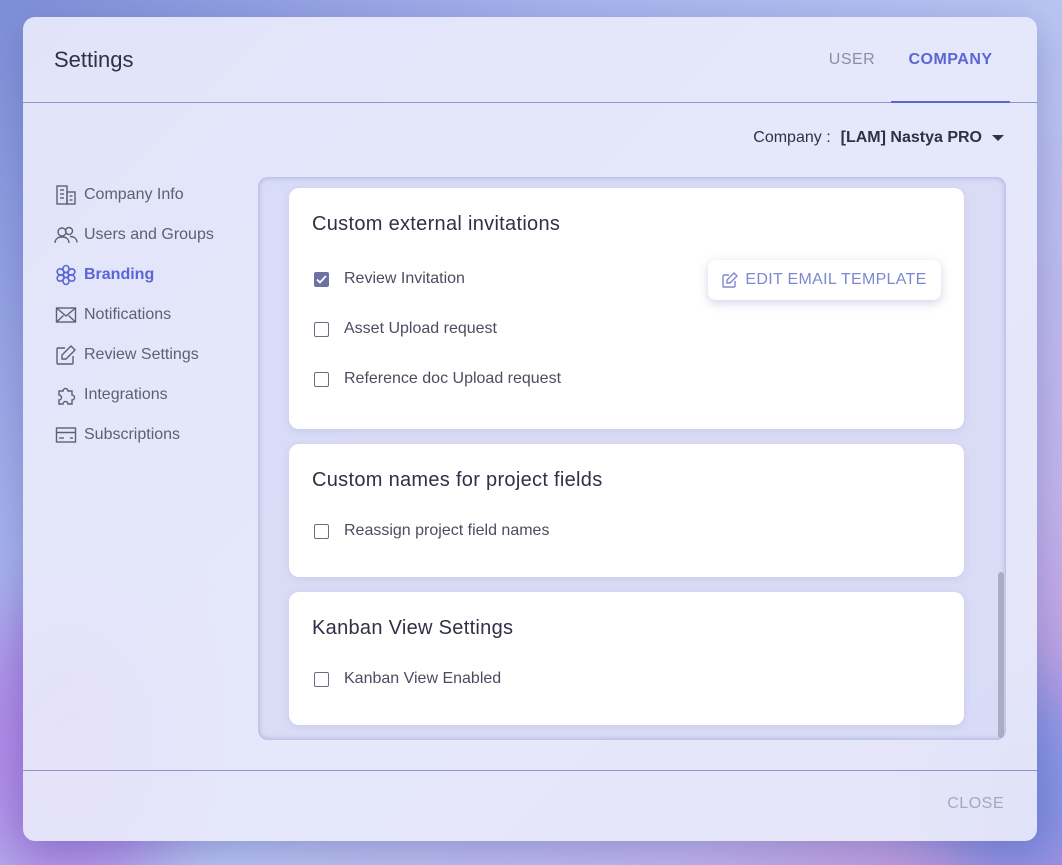 This screenshot has height=865, width=1062. I want to click on sidebar-item-notifications: Notifications, so click(154, 315).